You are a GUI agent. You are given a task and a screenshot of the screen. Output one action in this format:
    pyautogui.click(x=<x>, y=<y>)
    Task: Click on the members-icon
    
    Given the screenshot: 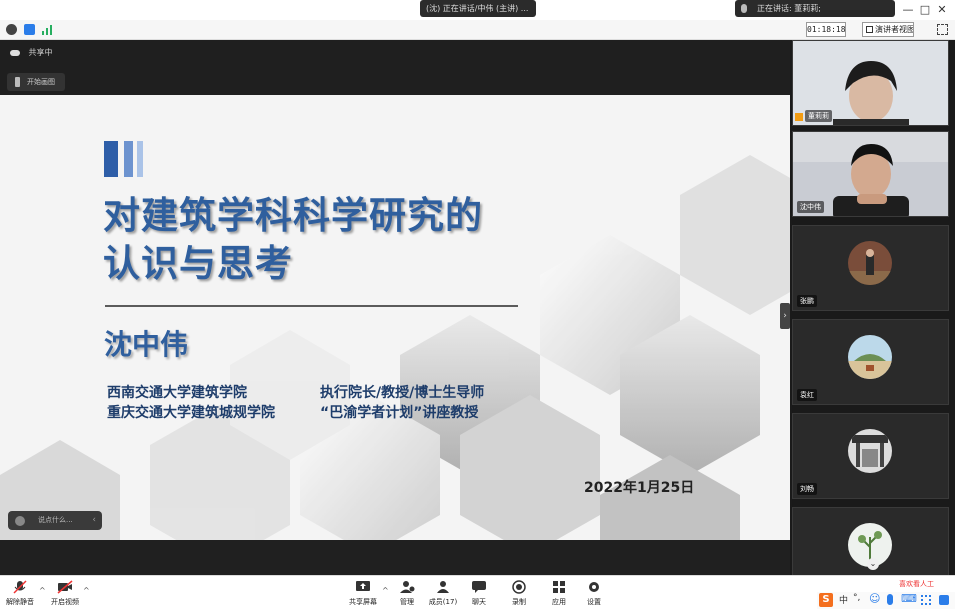 What is the action you would take?
    pyautogui.click(x=443, y=587)
    